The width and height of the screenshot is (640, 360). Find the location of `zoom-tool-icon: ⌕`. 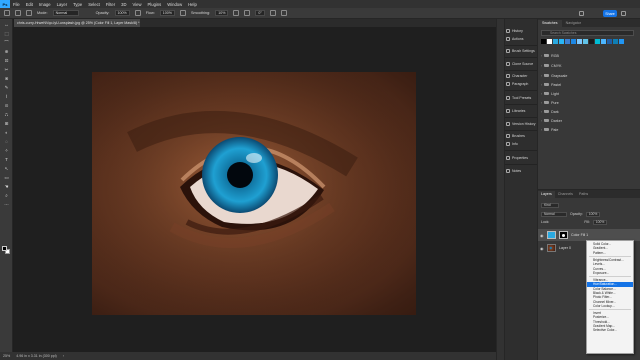

zoom-tool-icon: ⌕ is located at coordinates (6, 195).